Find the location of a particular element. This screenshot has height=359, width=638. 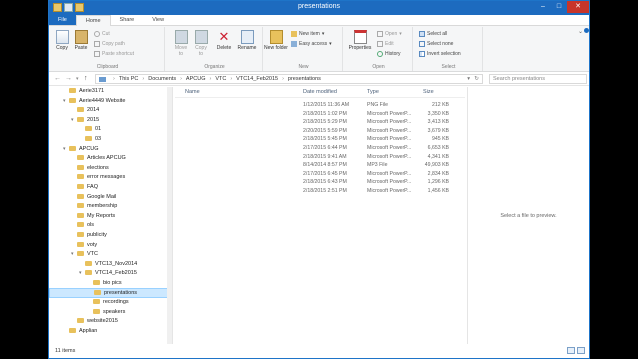

edit-button: Edit is located at coordinates (385, 44).